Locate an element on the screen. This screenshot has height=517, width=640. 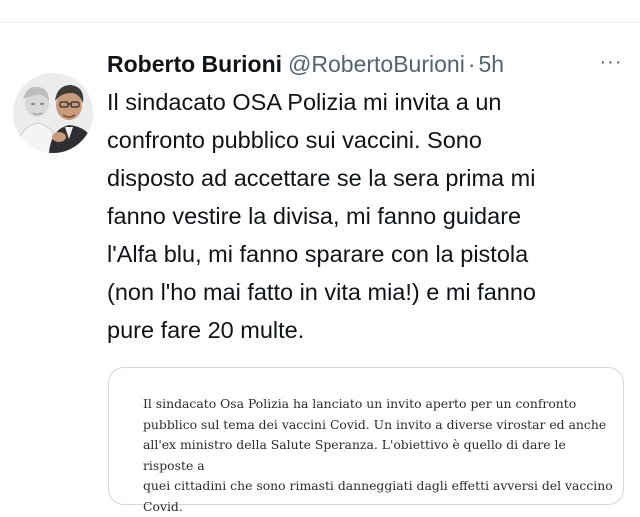
more-icon: ··· is located at coordinates (611, 64).